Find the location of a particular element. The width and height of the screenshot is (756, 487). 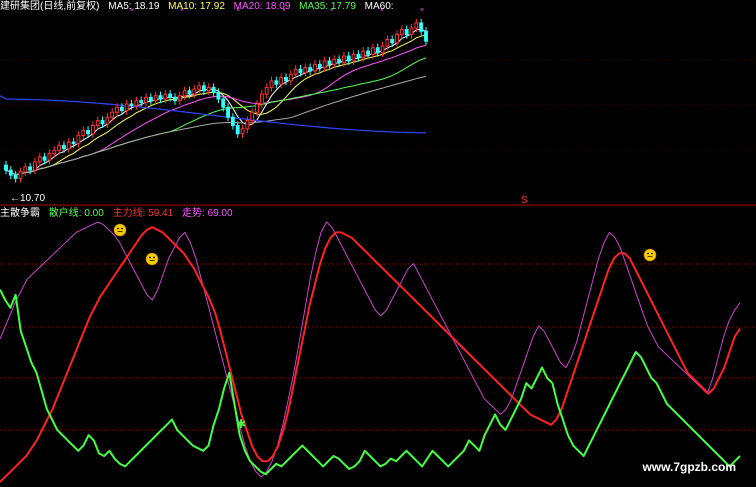

ma35-label: MA35: 17.79 is located at coordinates (327, 6).